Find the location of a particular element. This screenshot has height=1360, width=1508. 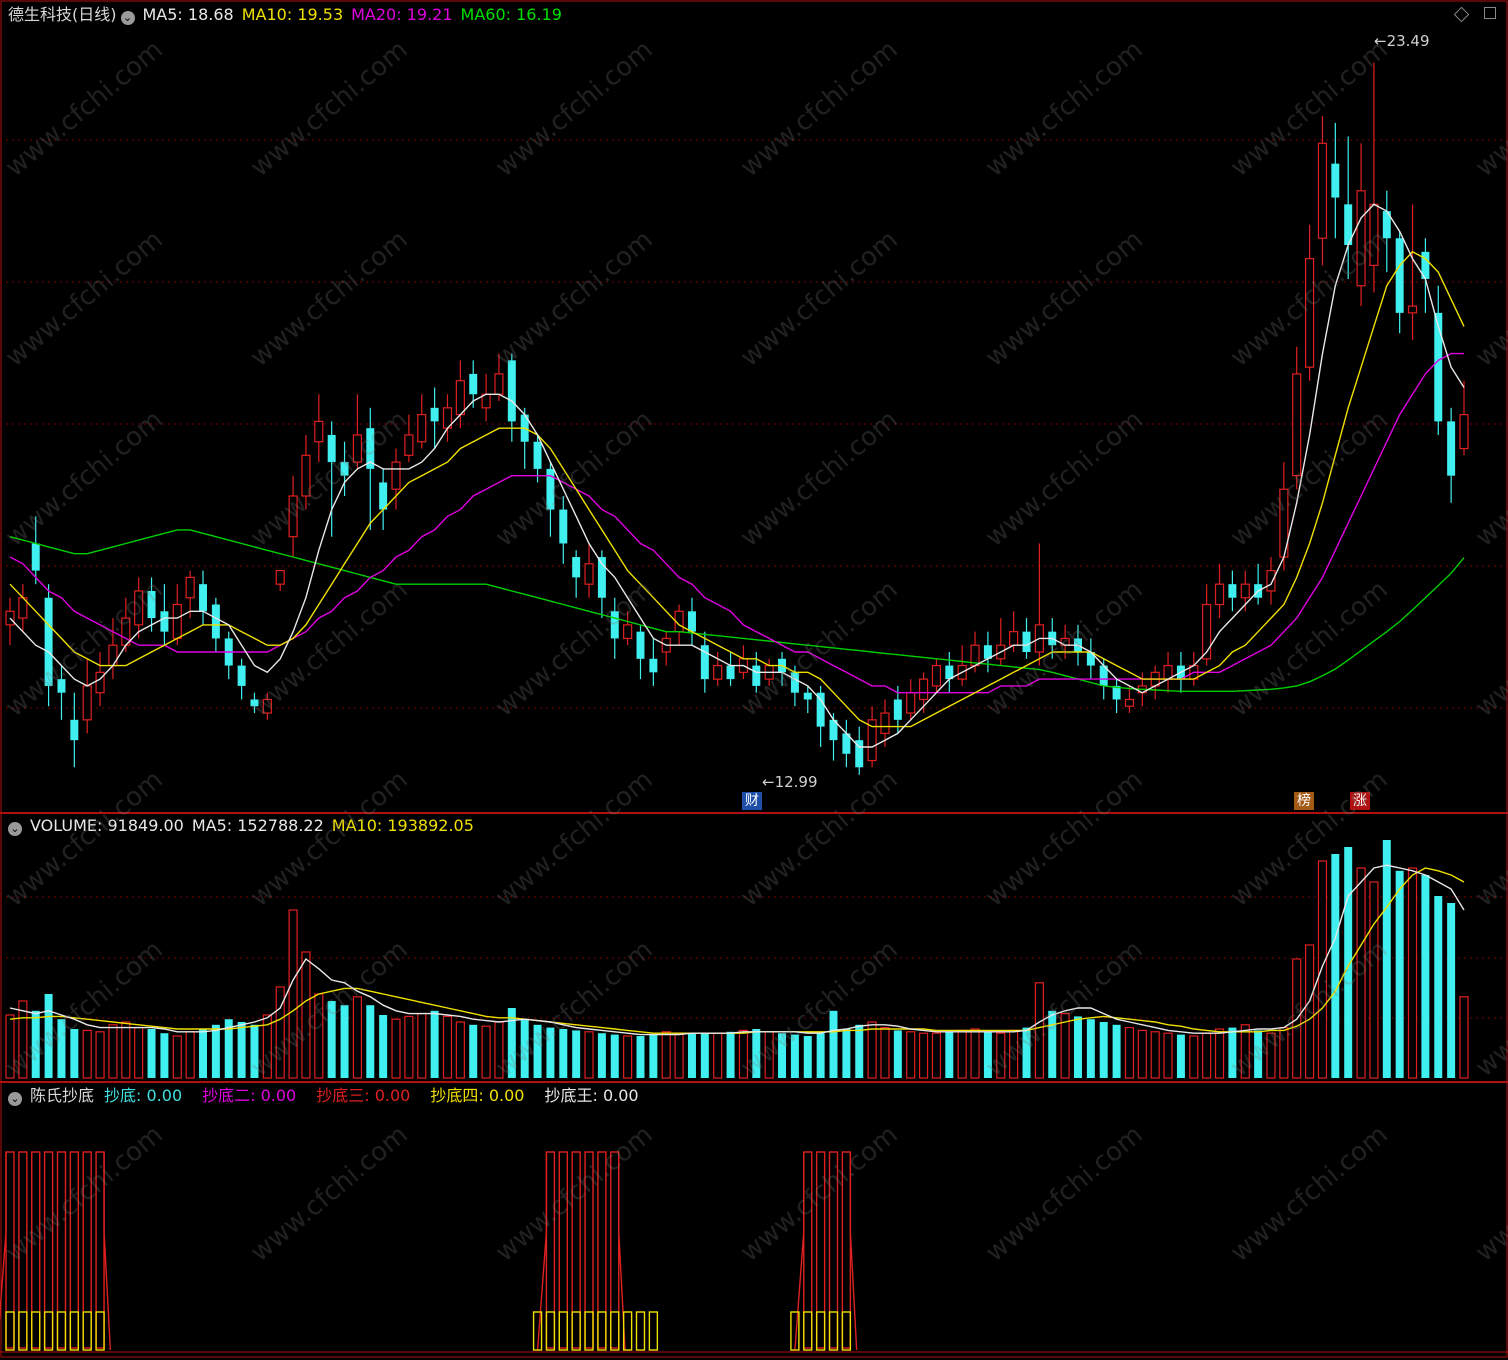

ma60-line is located at coordinates (737, 610).